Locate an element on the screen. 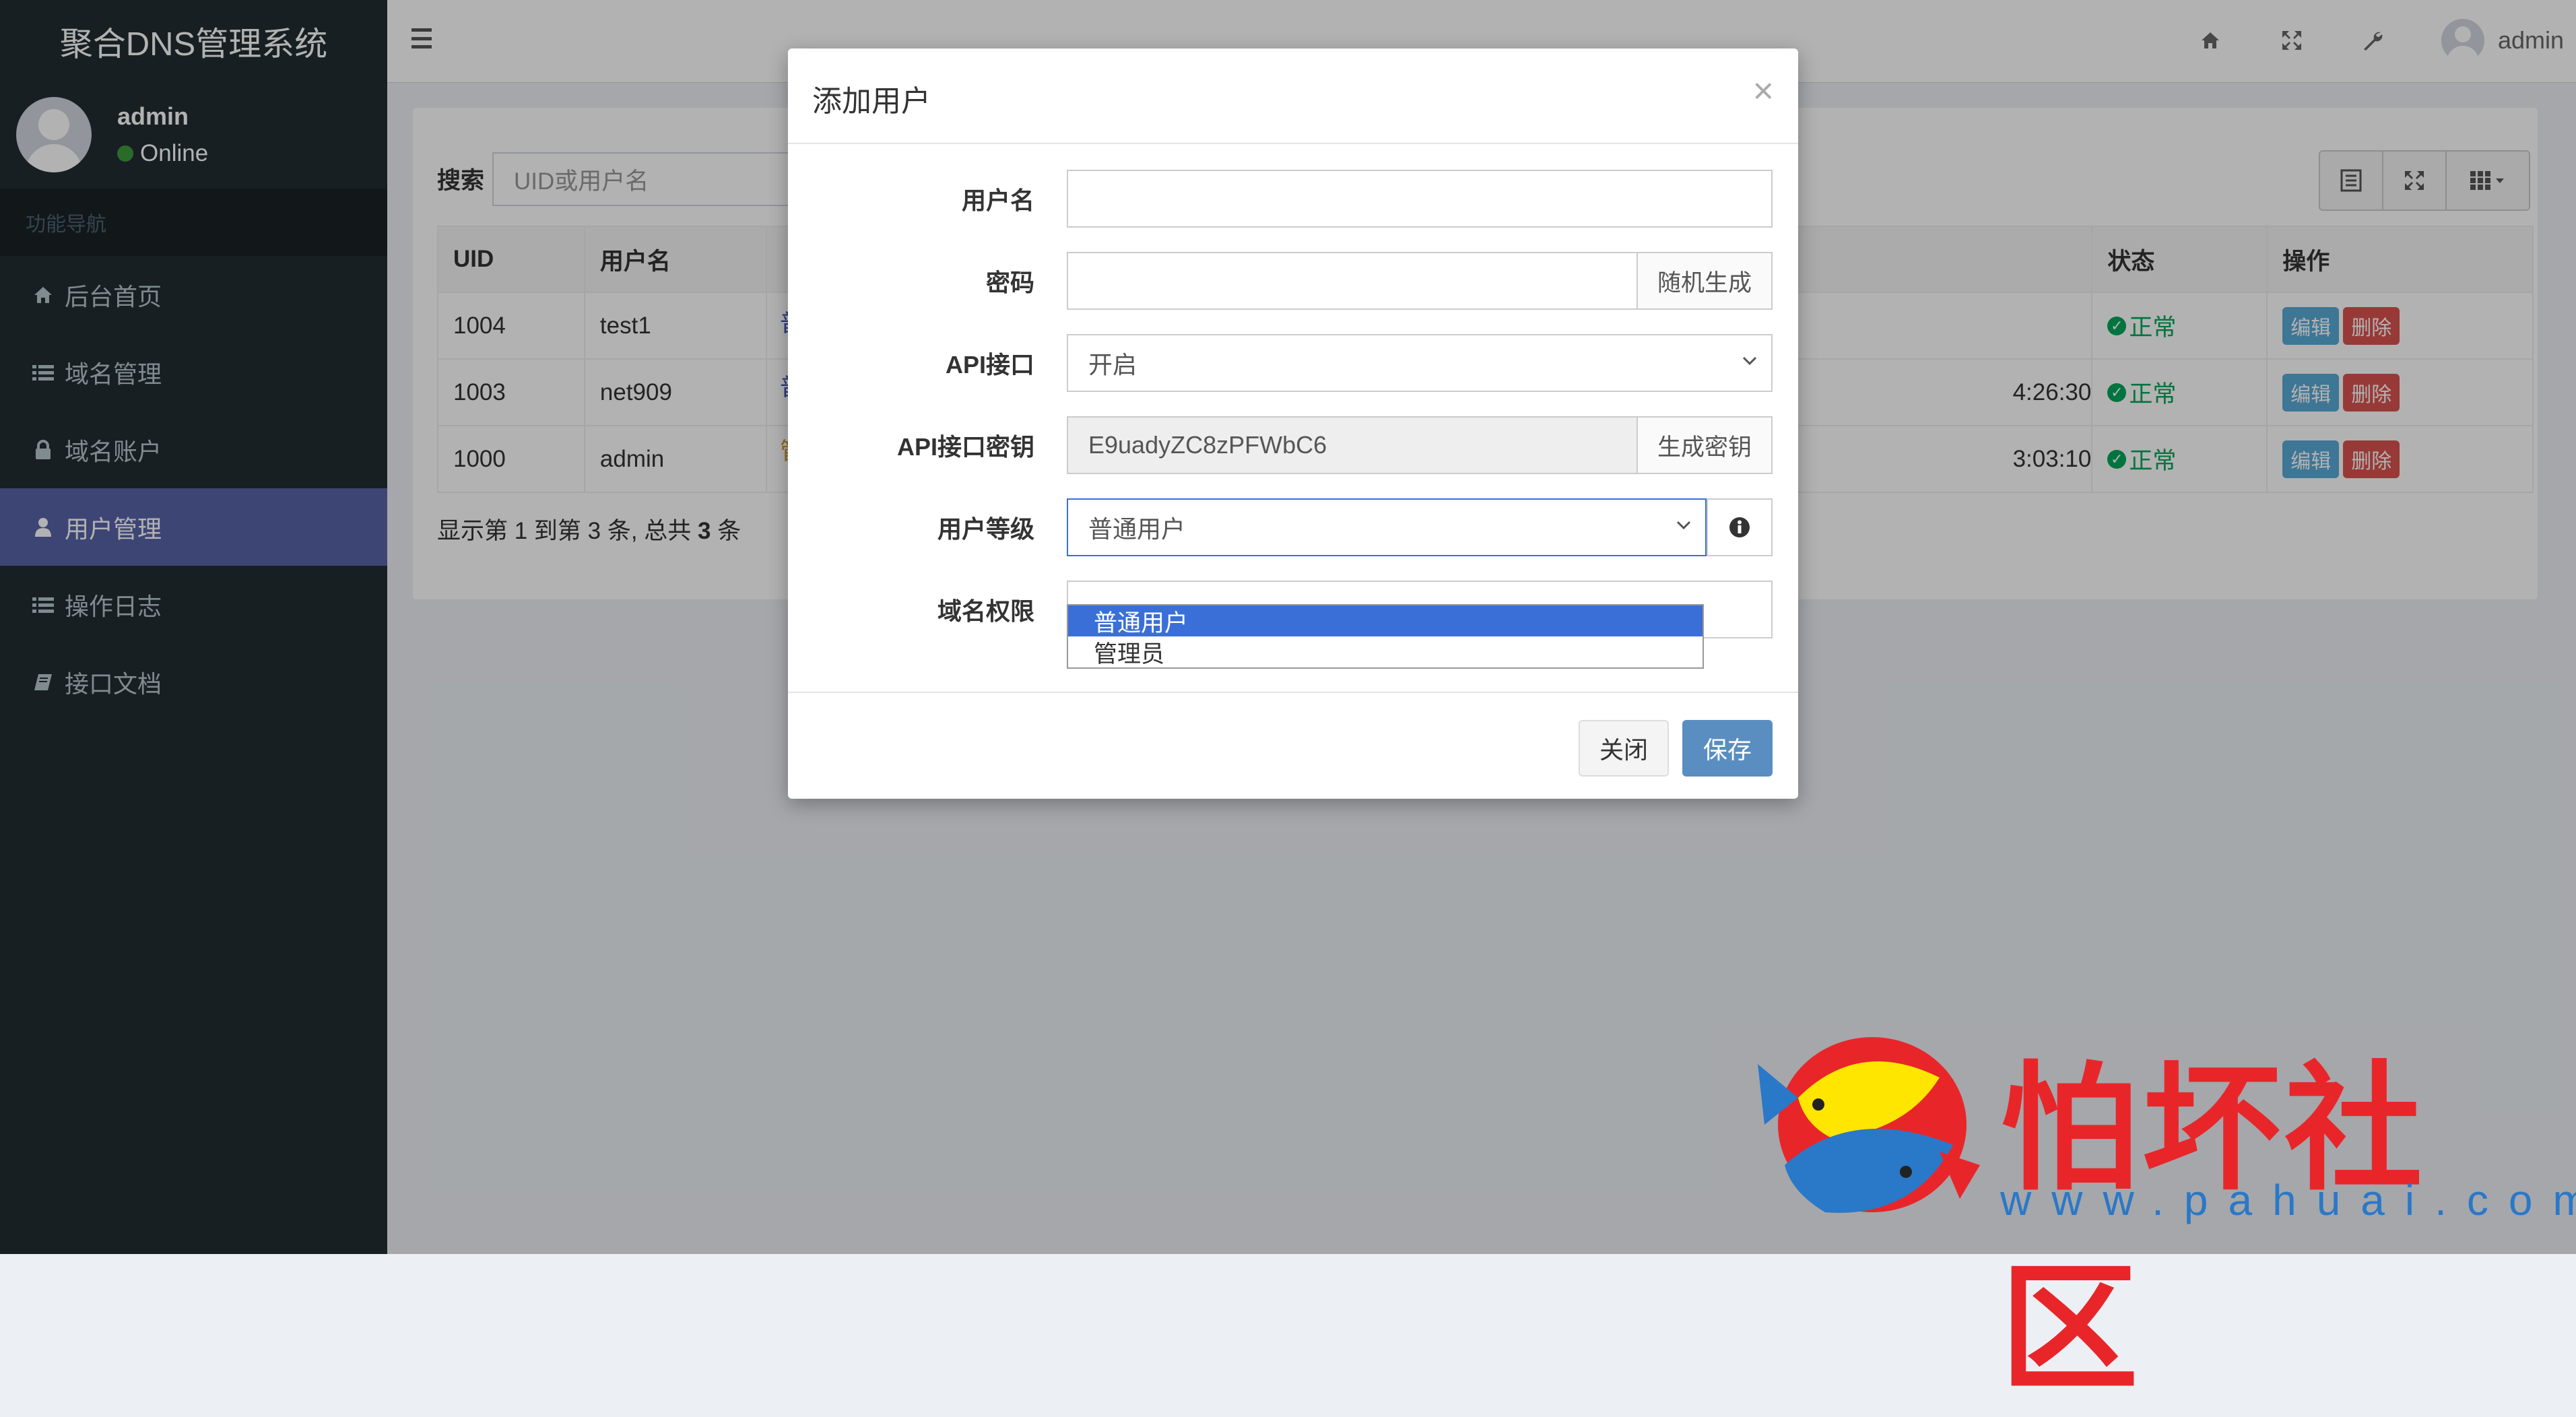  watermark-url: www.pahuai.com is located at coordinates (2288, 1200).